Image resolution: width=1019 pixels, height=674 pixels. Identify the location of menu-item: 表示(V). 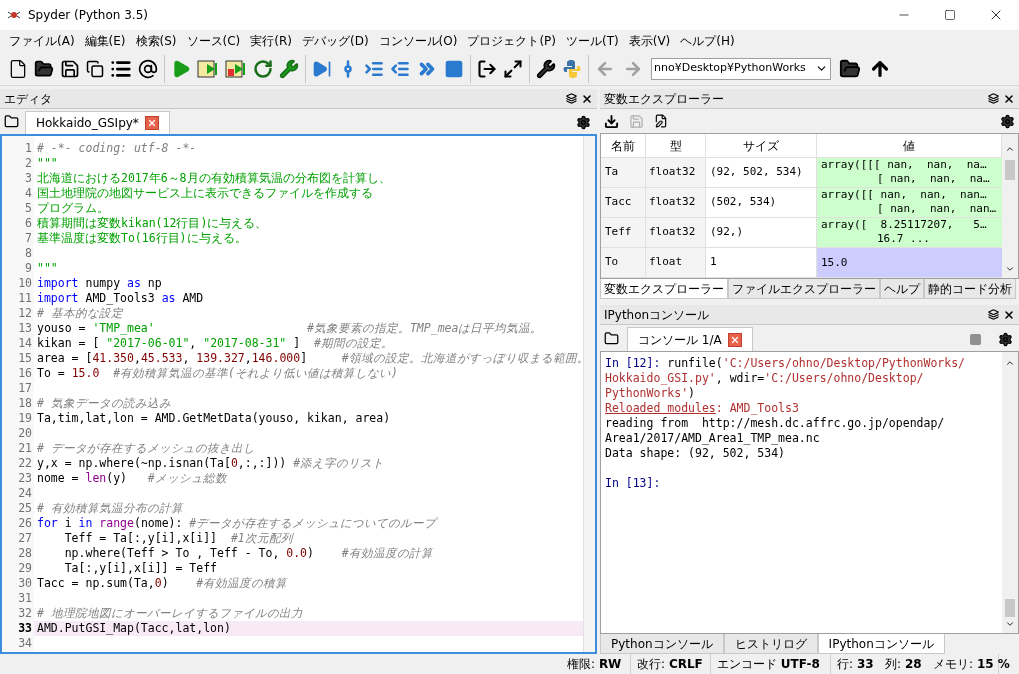
(649, 41).